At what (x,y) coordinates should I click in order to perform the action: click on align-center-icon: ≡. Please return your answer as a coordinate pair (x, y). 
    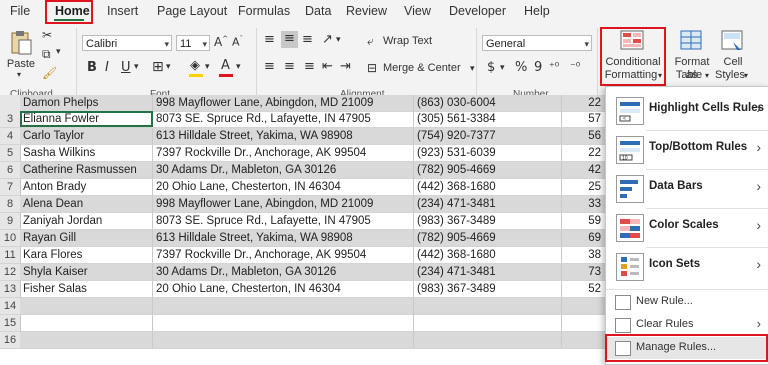
    Looking at the image, I should click on (289, 66).